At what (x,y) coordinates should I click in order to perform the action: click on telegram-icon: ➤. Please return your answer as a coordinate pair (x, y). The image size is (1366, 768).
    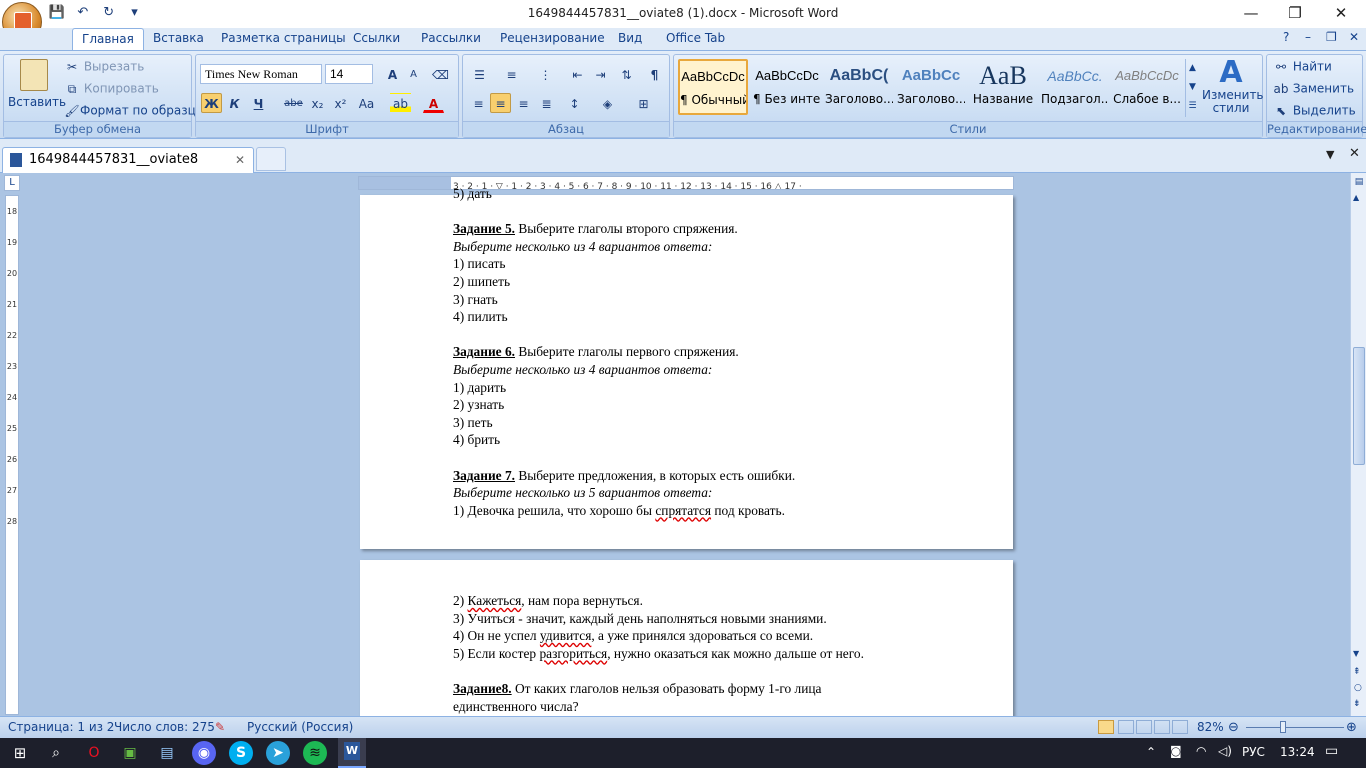
    Looking at the image, I should click on (278, 753).